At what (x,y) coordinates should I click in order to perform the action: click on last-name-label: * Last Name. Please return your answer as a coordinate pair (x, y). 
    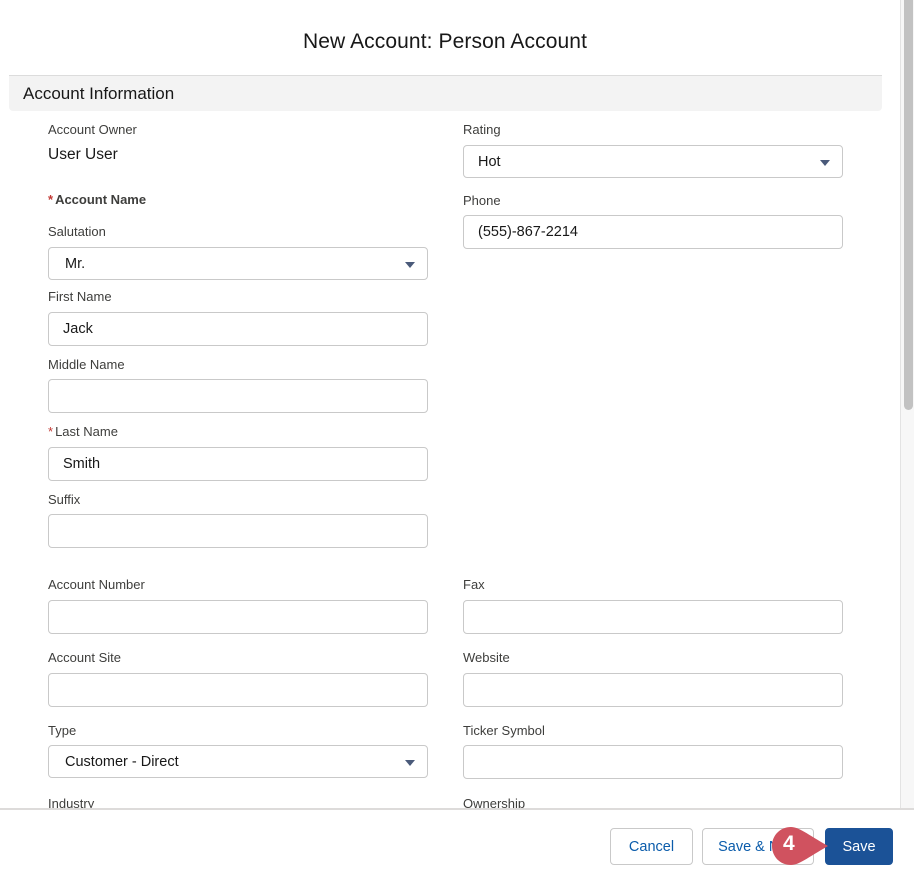
    Looking at the image, I should click on (83, 431).